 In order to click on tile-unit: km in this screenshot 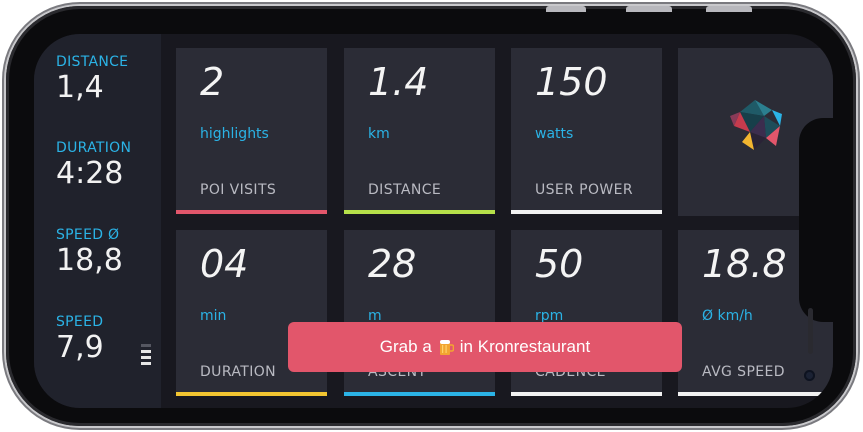, I will do `click(379, 134)`.